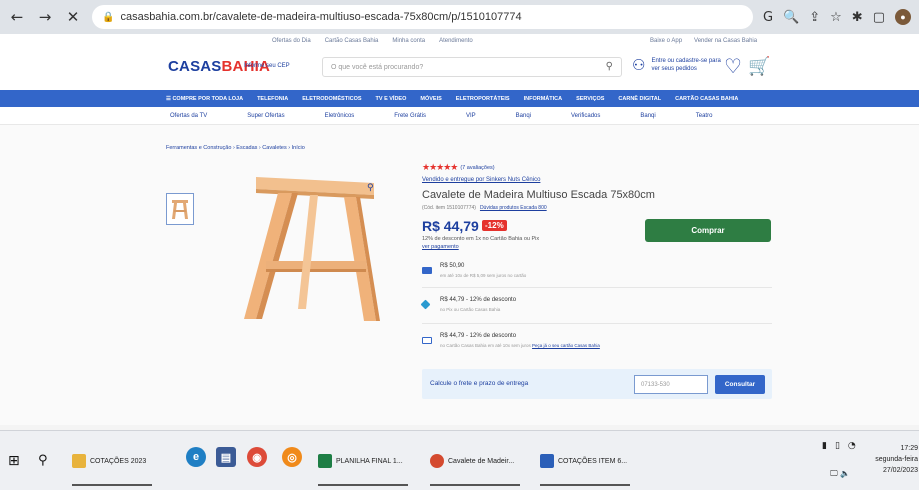  What do you see at coordinates (108, 17) in the screenshot?
I see `lock-icon: 🔒` at bounding box center [108, 17].